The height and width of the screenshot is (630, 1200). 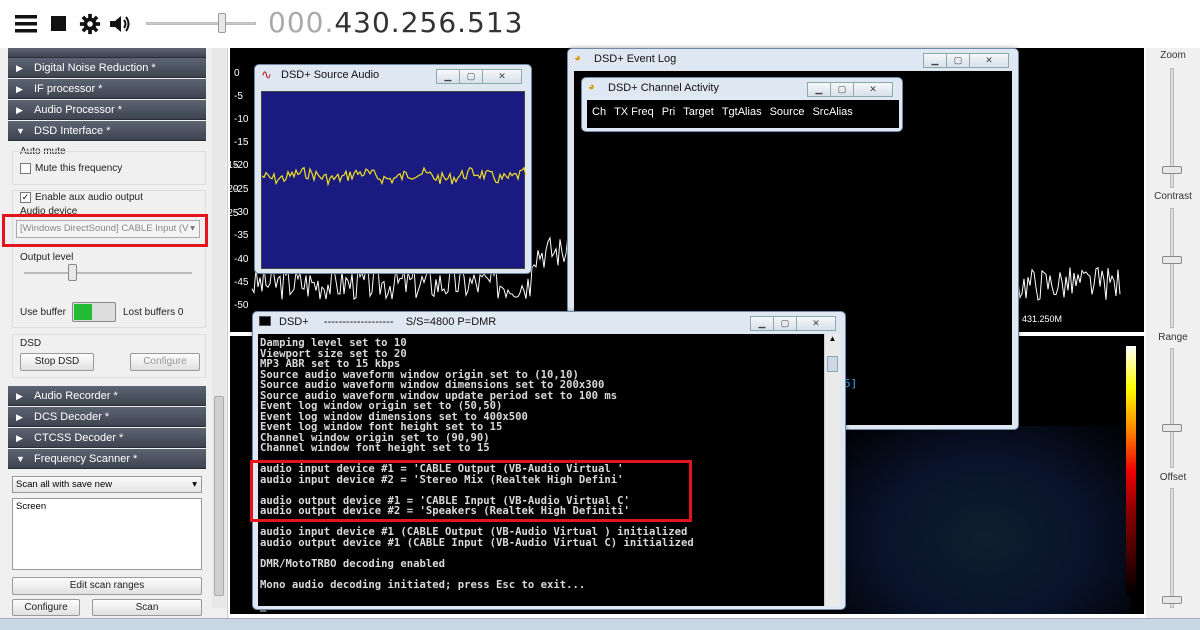 I want to click on console-line: MP3 ABR set to 15 kbps, so click(x=330, y=364).